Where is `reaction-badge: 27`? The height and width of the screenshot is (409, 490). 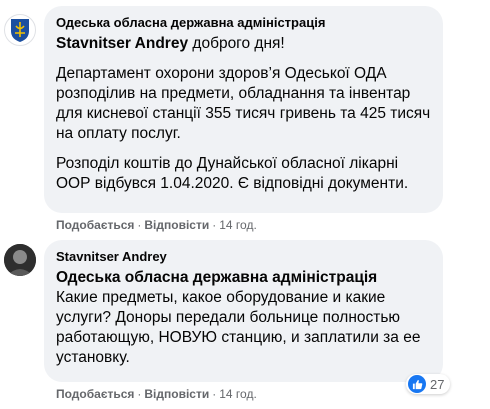 reaction-badge: 27 is located at coordinates (428, 384).